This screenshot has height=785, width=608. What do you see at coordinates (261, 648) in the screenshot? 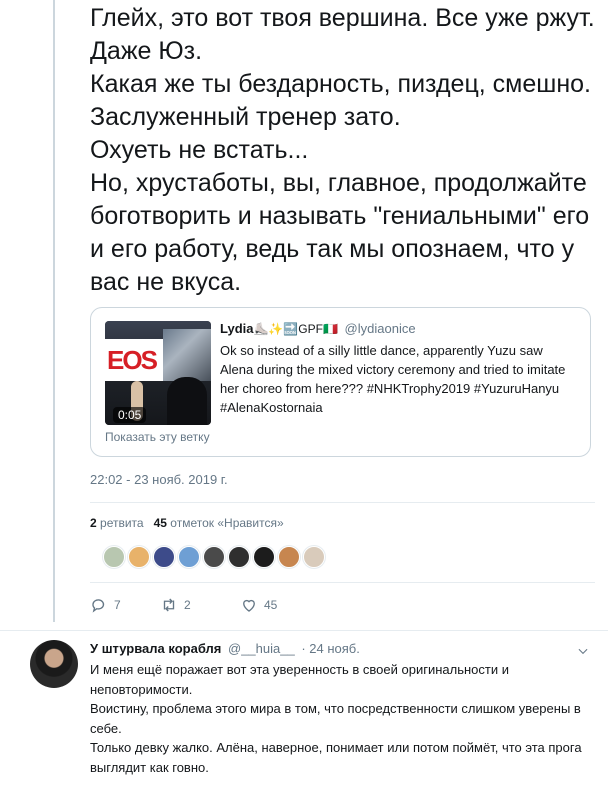
I see `reply-author-handle: @__huia__` at bounding box center [261, 648].